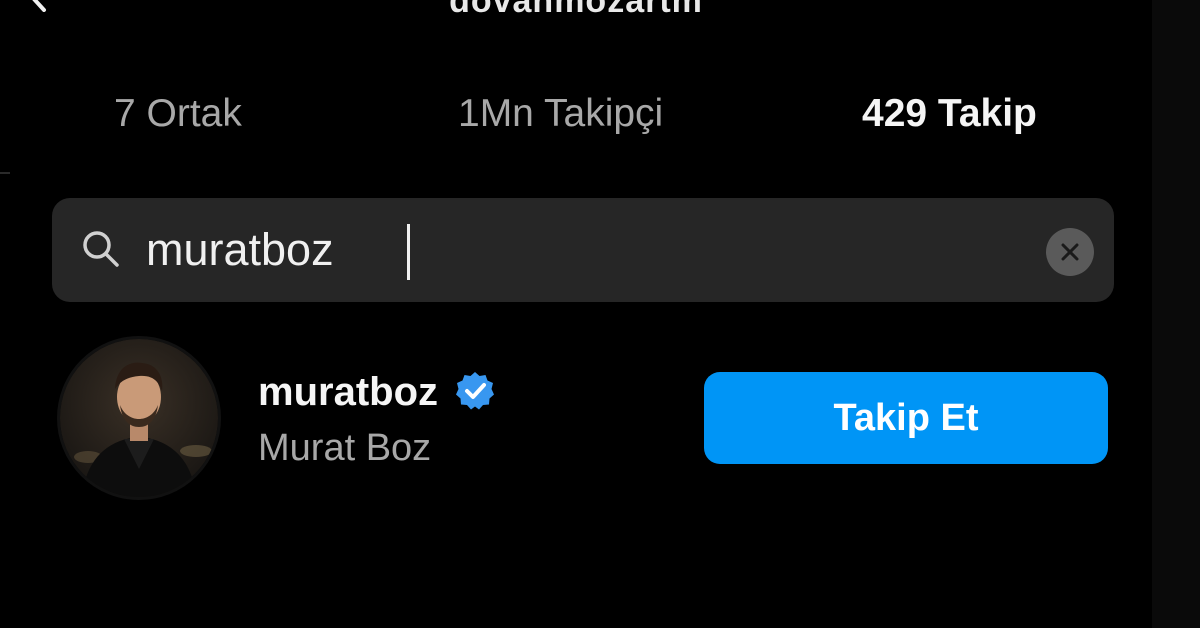 This screenshot has width=1200, height=628. I want to click on result-full-name: Murat Boz, so click(345, 448).